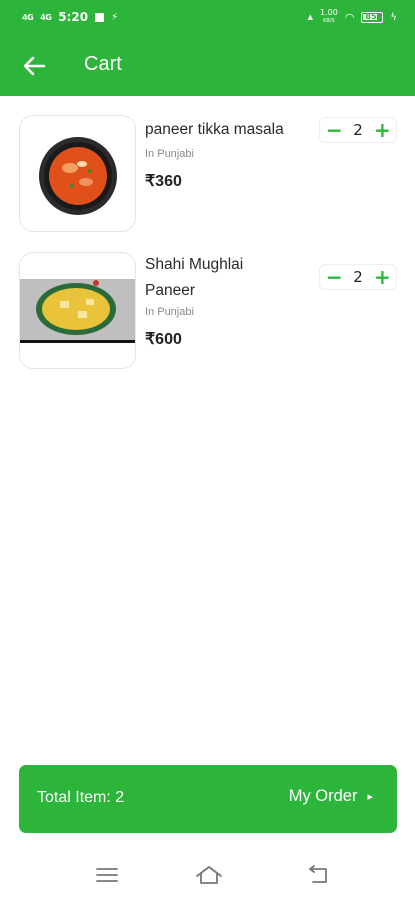  I want to click on cart-summary-bar: Total Item: 2 My Order ▸, so click(208, 799).